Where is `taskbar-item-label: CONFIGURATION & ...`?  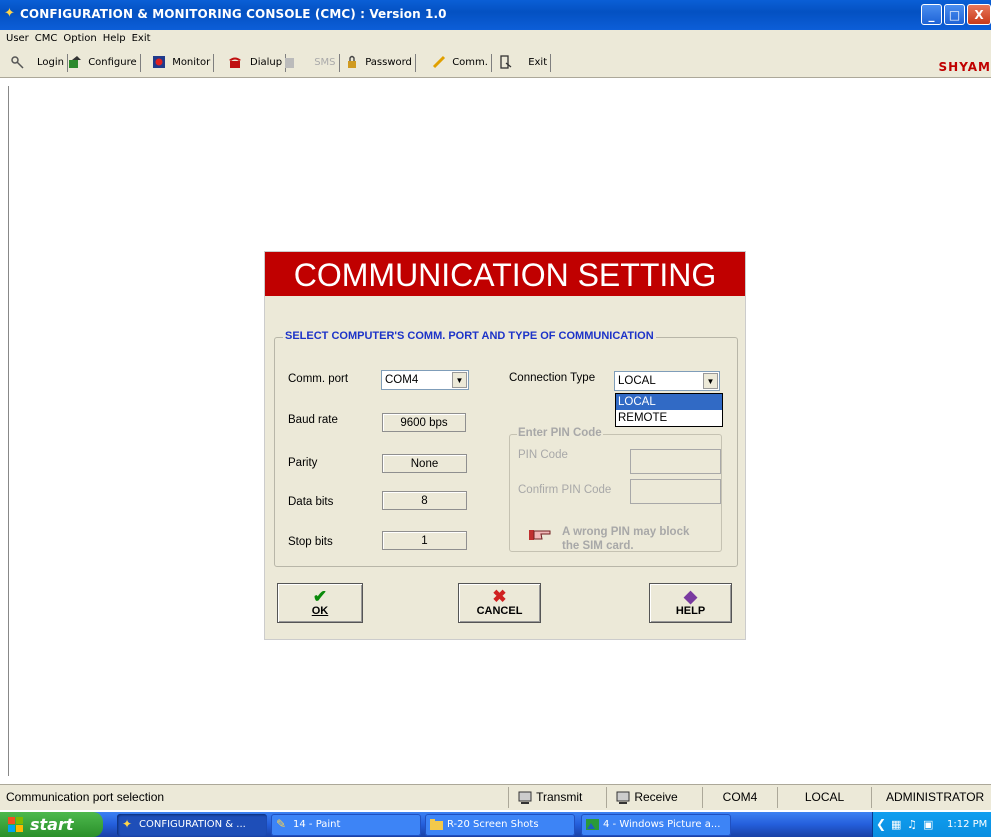 taskbar-item-label: CONFIGURATION & ... is located at coordinates (192, 824).